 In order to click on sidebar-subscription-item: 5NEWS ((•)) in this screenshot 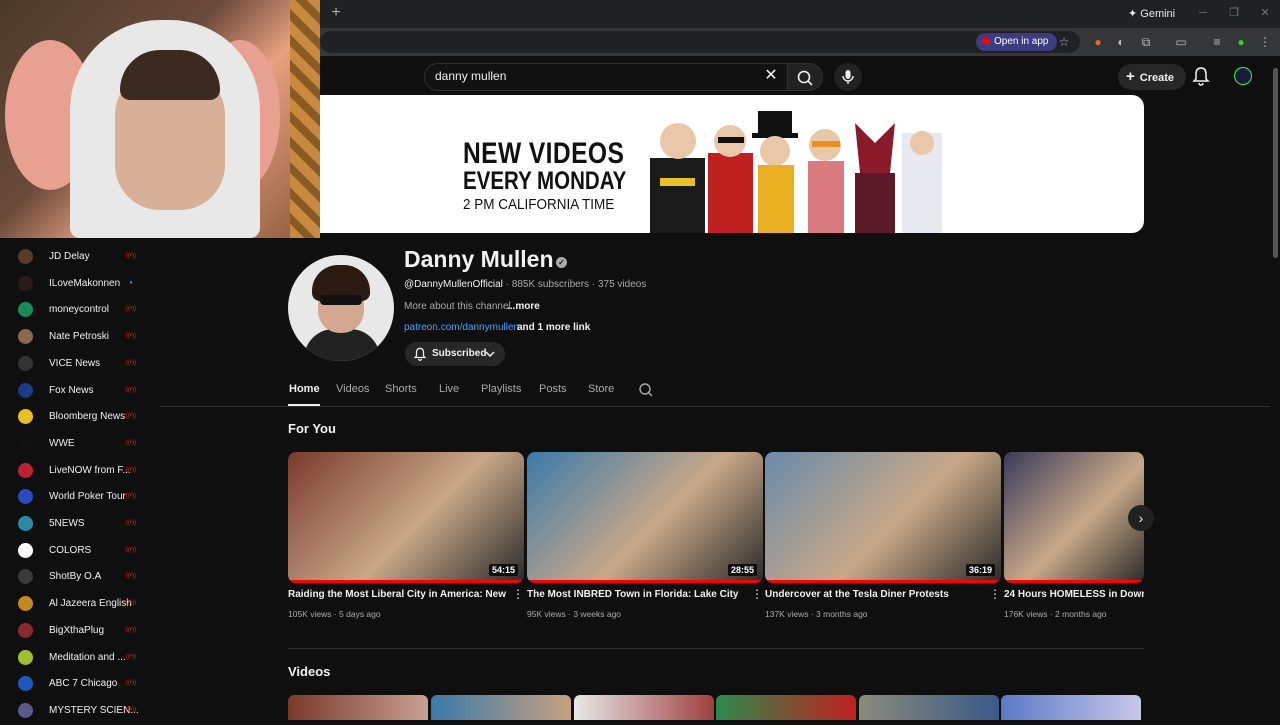, I will do `click(80, 524)`.